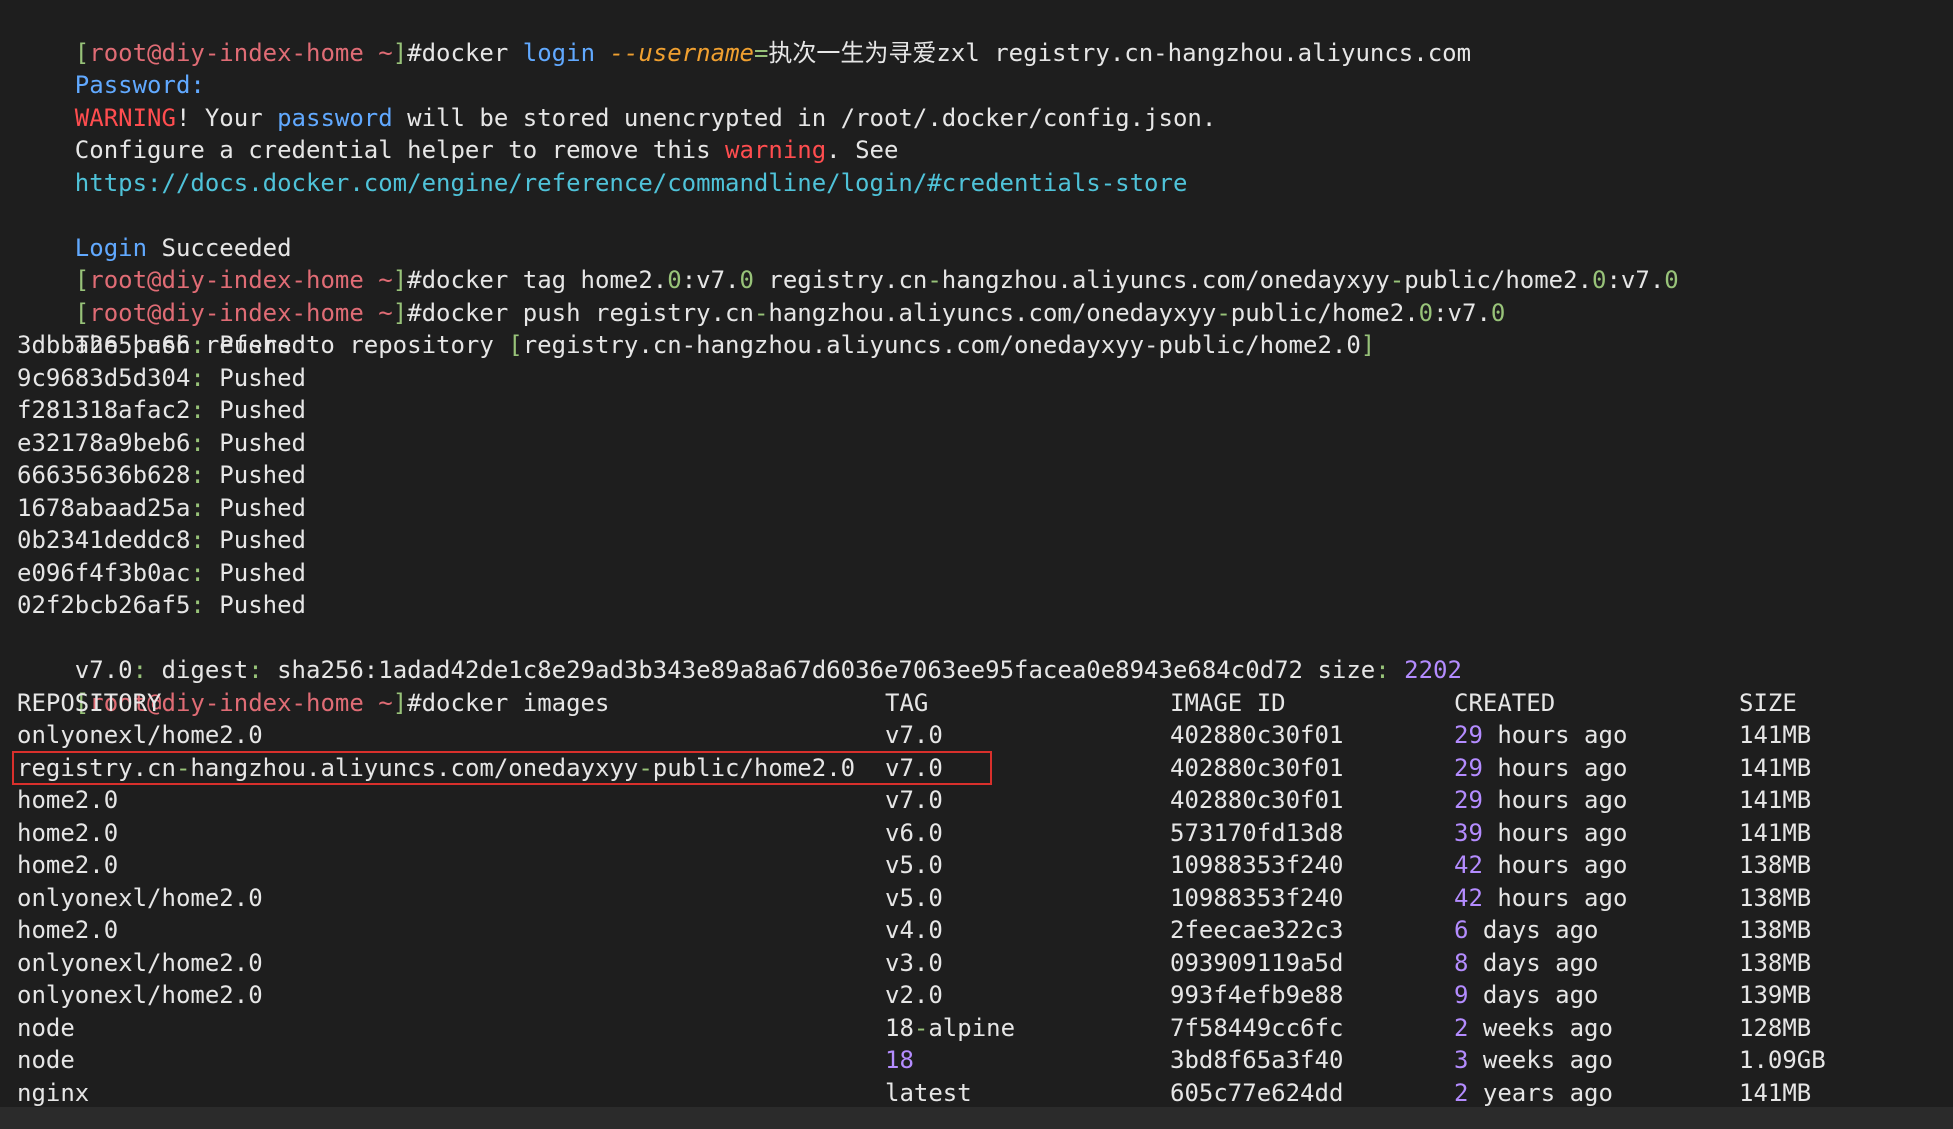 Image resolution: width=1953 pixels, height=1129 pixels. I want to click on active-prompt-line: [root@diy-index-home ~]#, so click(240, 1118).